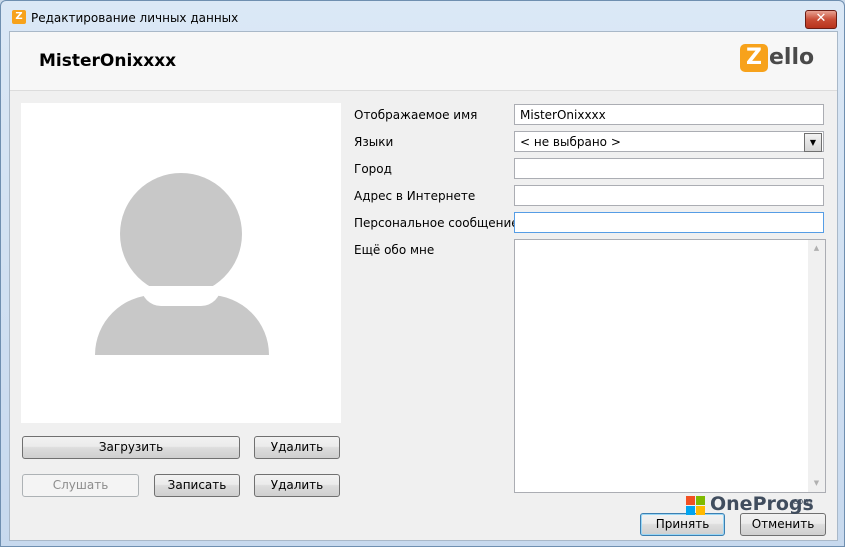 The width and height of the screenshot is (845, 547). Describe the element at coordinates (135, 18) in the screenshot. I see `window-title: Редактирование личных данных` at that location.